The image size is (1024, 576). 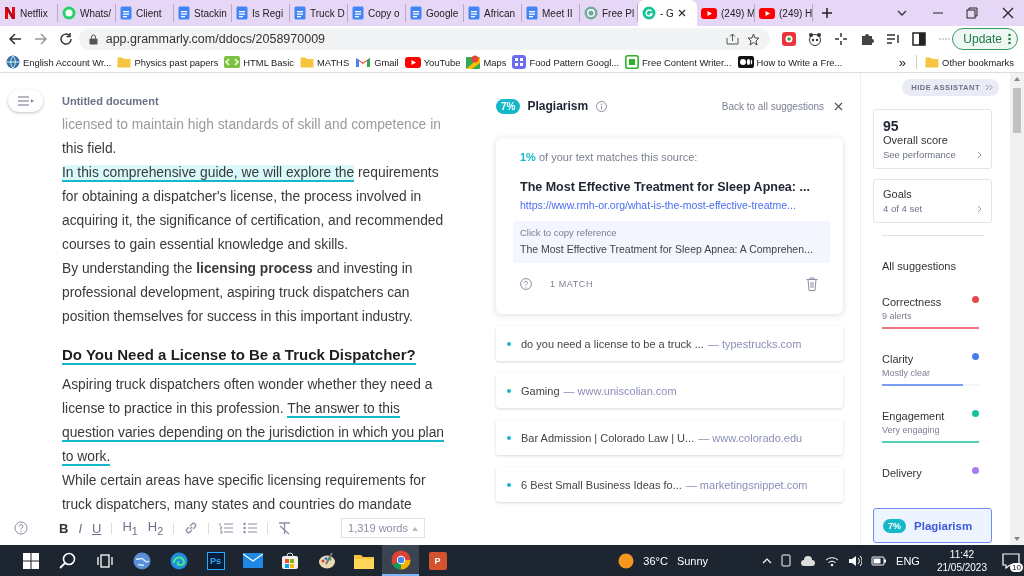 What do you see at coordinates (215, 560) in the screenshot?
I see `photoshop-icon: Ps` at bounding box center [215, 560].